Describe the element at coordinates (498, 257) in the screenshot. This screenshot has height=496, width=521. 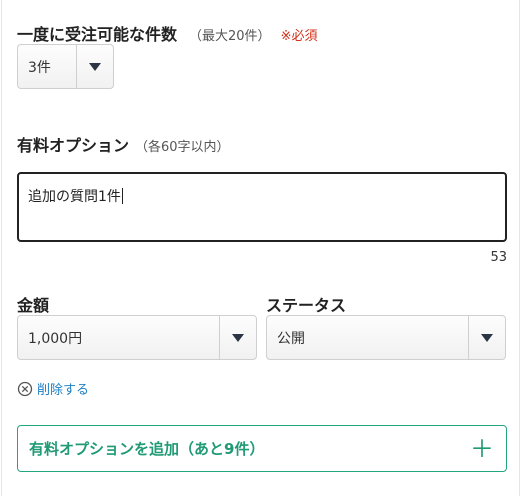
I see `char-counter: 53` at that location.